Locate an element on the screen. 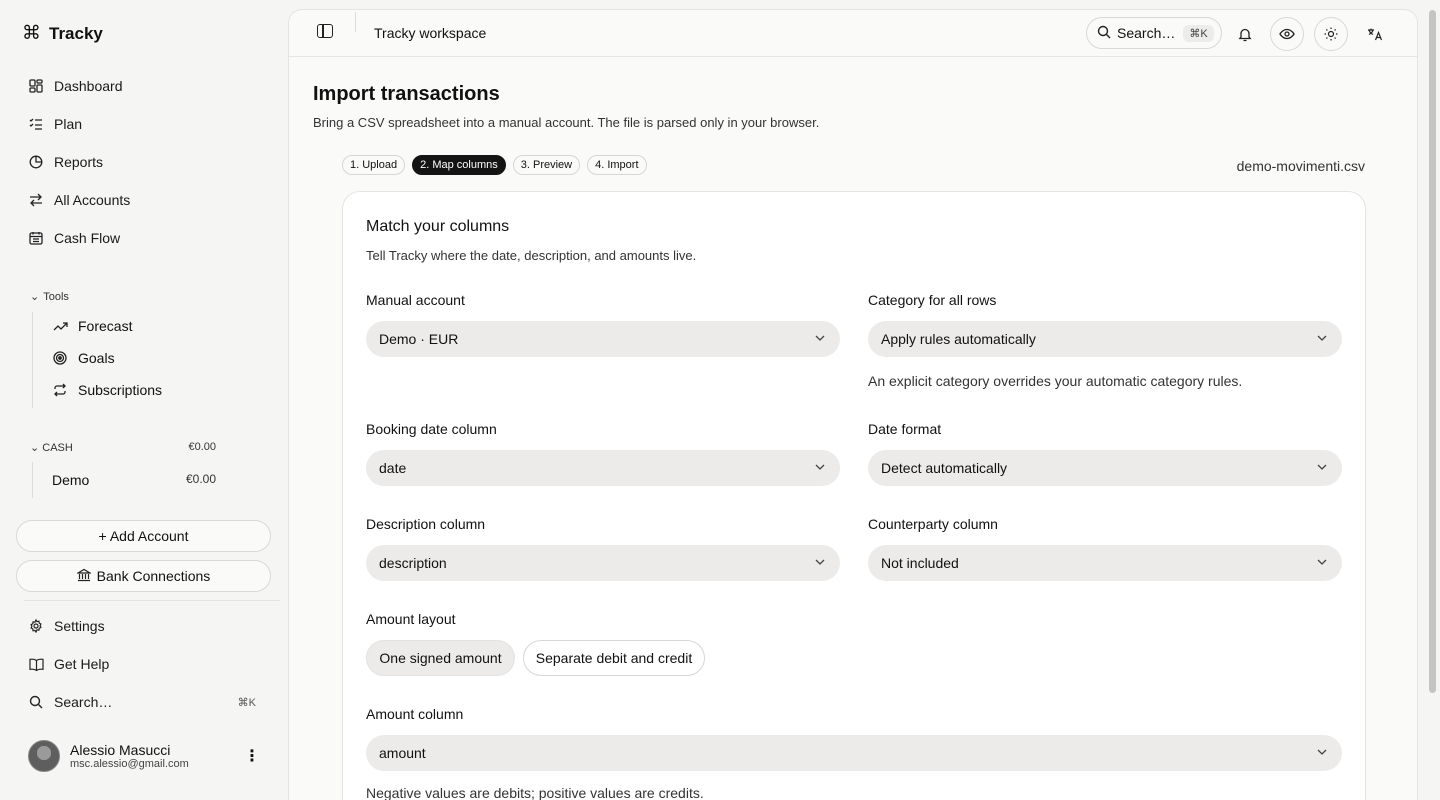  sidebar-divider is located at coordinates (152, 600).